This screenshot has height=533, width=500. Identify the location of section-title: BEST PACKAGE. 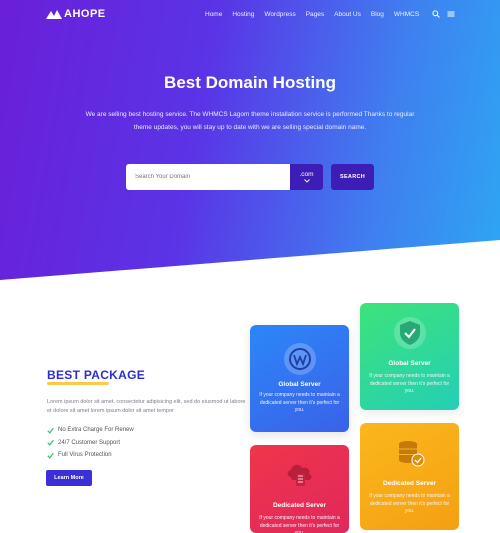
(96, 375).